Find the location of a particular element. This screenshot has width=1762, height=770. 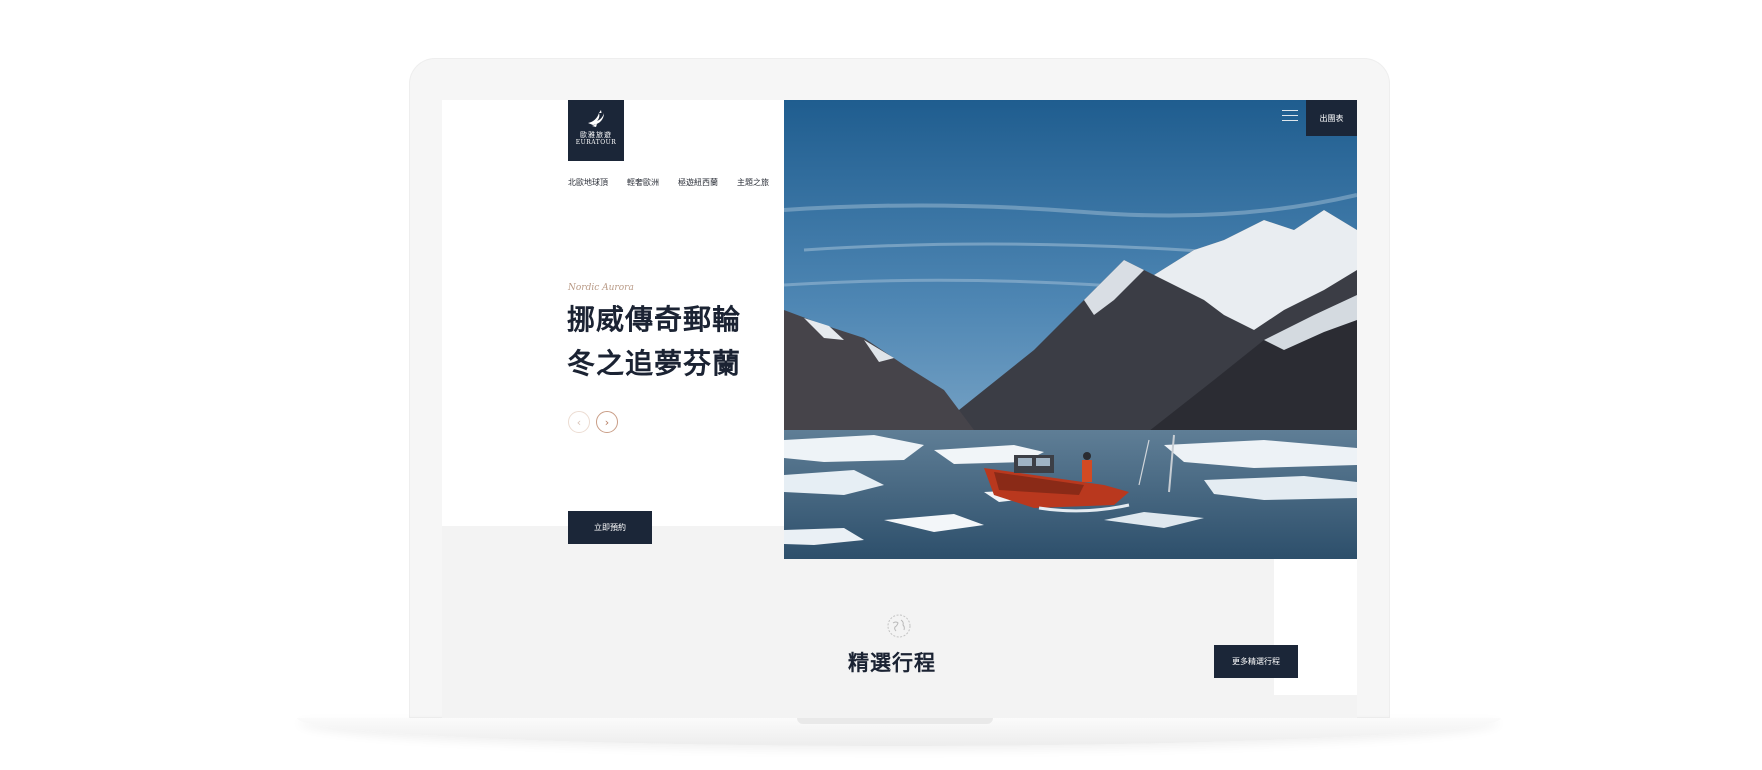

tour-schedule-button: 出團表 is located at coordinates (1331, 118).